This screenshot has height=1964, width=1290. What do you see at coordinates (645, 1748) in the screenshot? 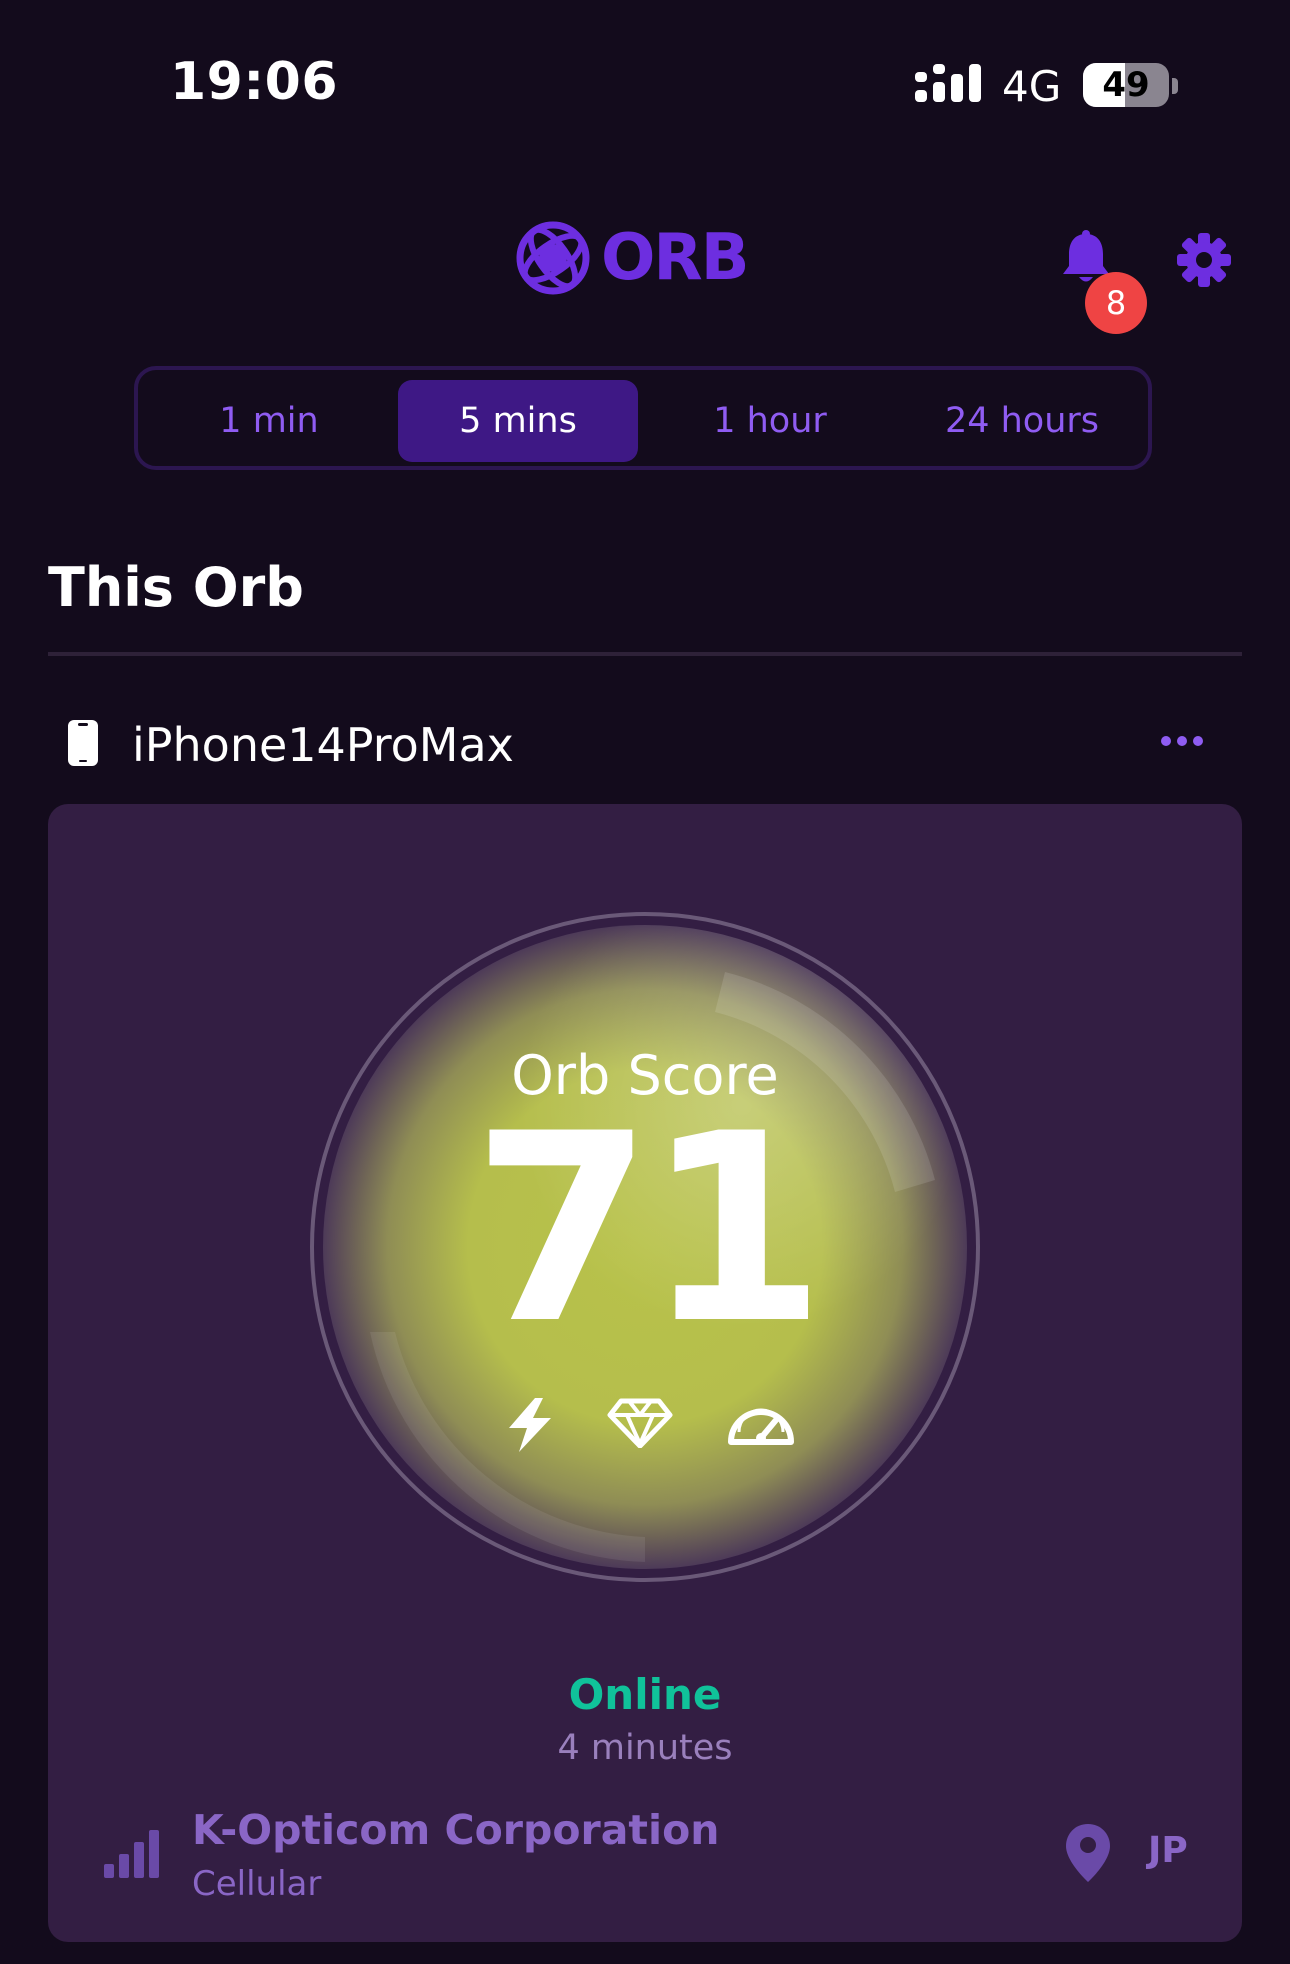
I see `connection-duration: 4 minutes` at bounding box center [645, 1748].